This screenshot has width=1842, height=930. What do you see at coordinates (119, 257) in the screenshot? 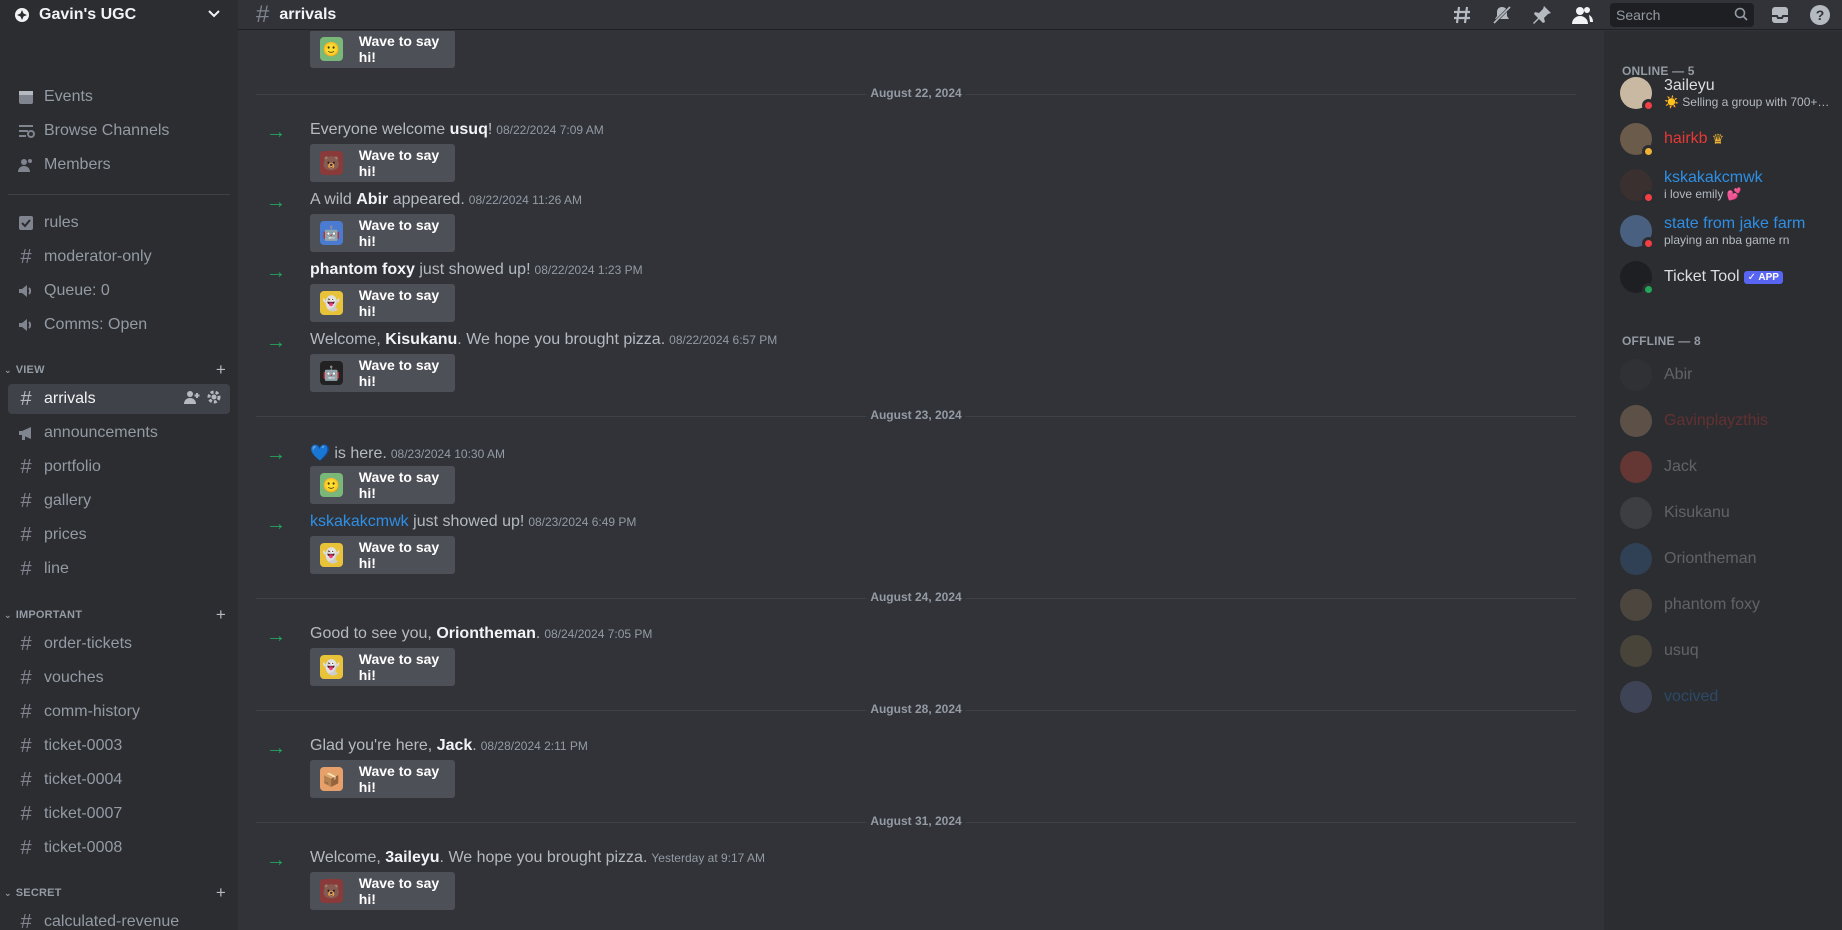
I see `channel-moderator-only: # moderator-only` at bounding box center [119, 257].